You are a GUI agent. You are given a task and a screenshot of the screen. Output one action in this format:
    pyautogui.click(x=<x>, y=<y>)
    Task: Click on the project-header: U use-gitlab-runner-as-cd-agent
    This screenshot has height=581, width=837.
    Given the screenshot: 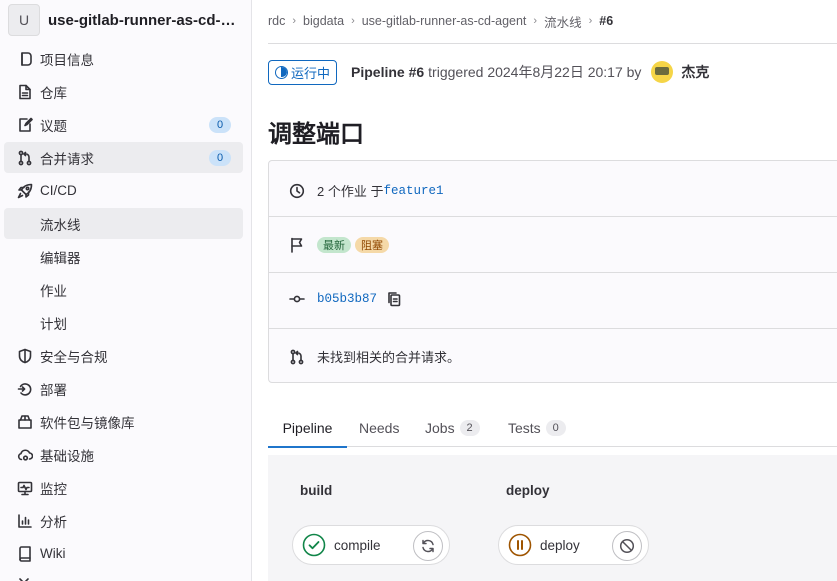 What is the action you would take?
    pyautogui.click(x=126, y=20)
    